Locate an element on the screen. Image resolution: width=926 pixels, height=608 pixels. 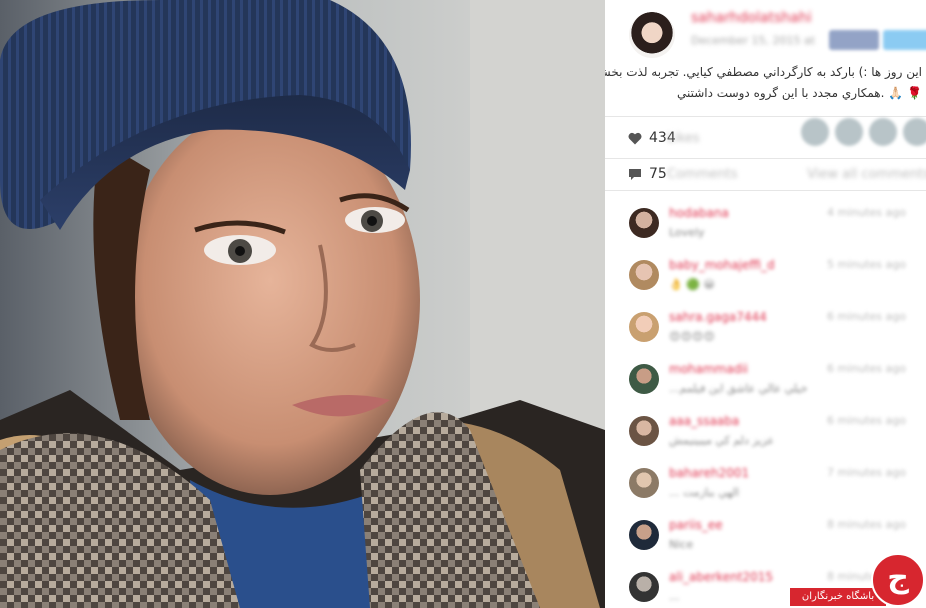
likers-avatars is located at coordinates (863, 132).